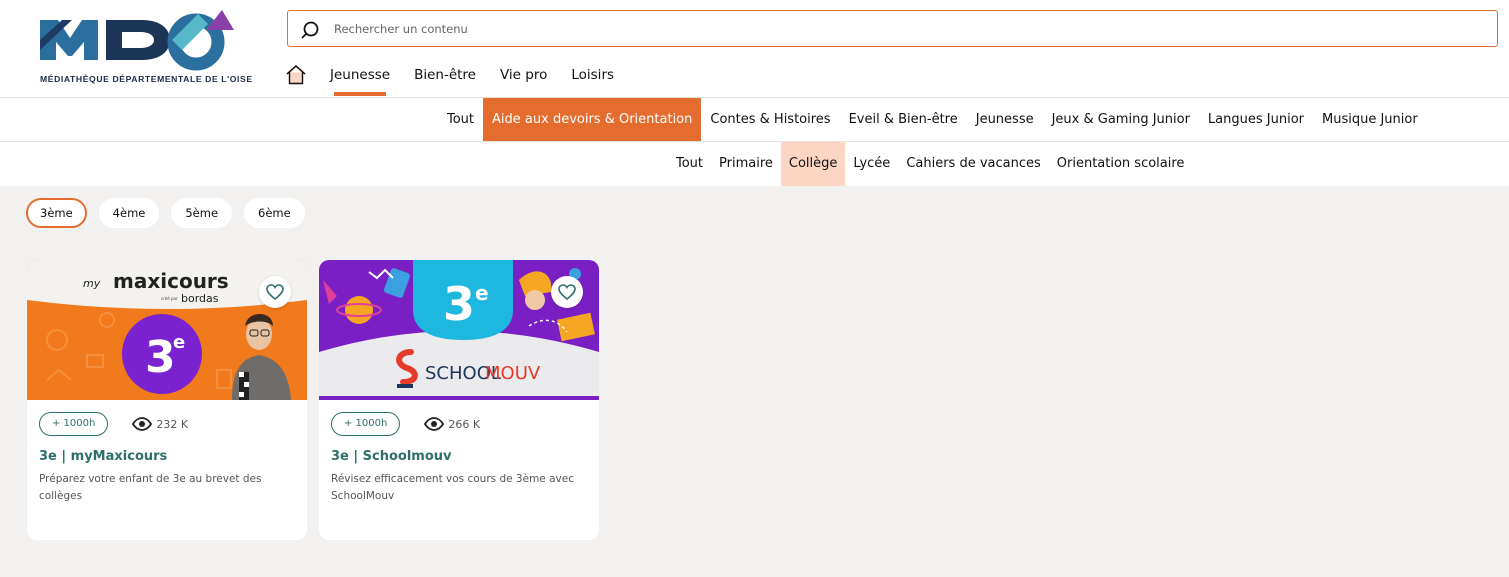  I want to click on category-musique-junior: Musique Junior, so click(1370, 119).